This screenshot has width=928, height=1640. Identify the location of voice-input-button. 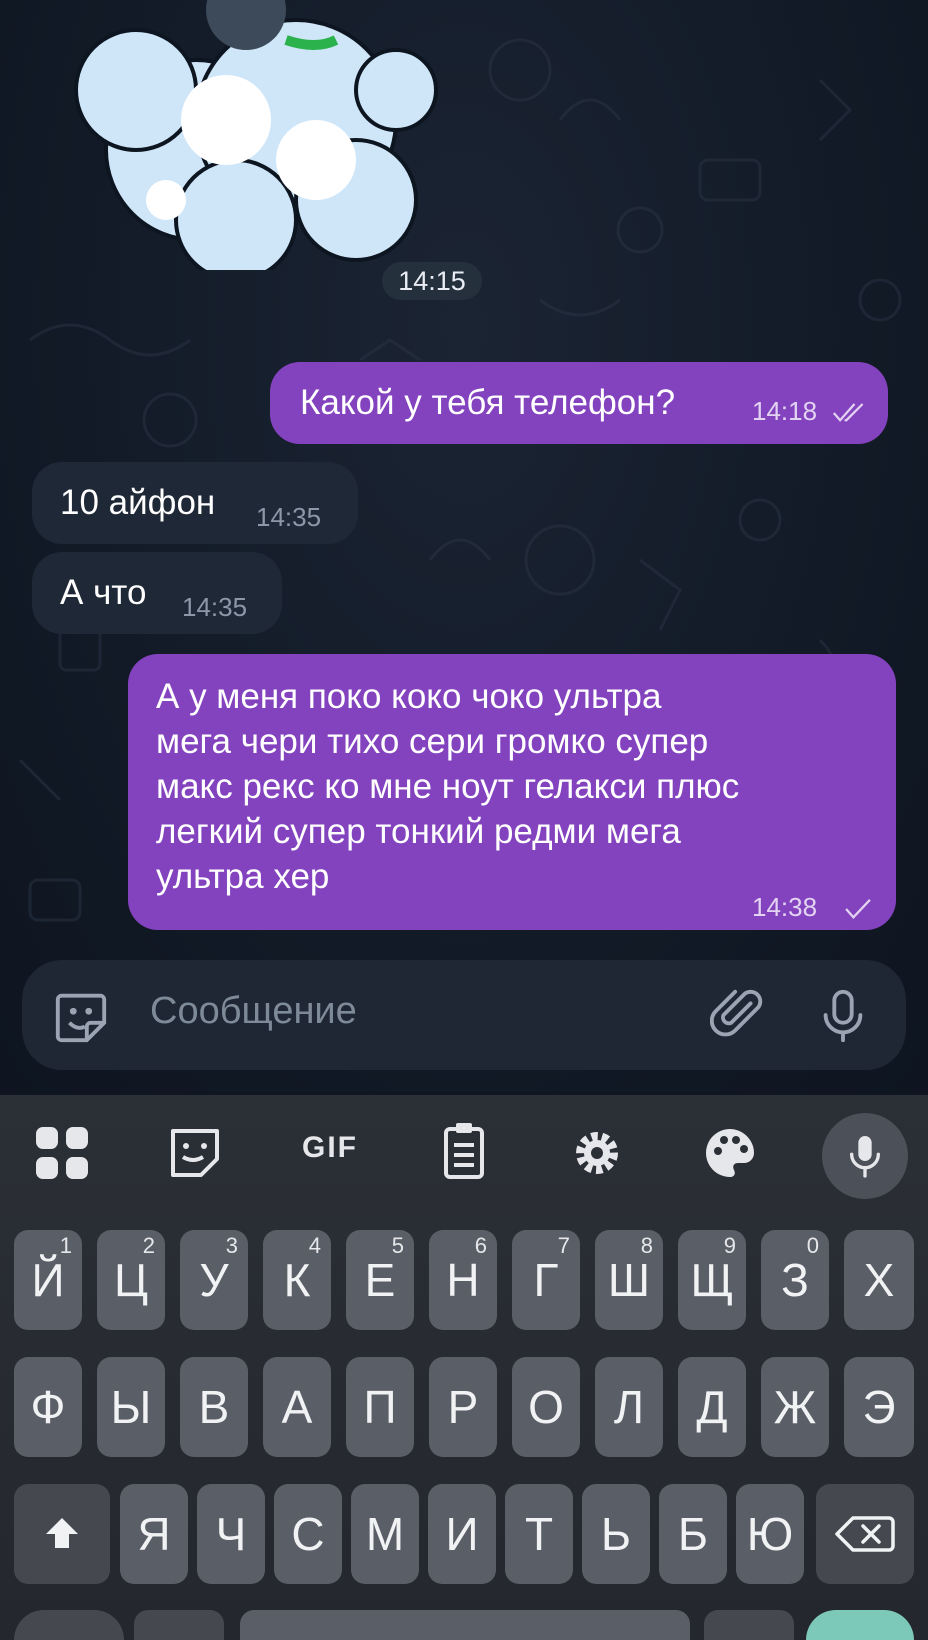
(865, 1156).